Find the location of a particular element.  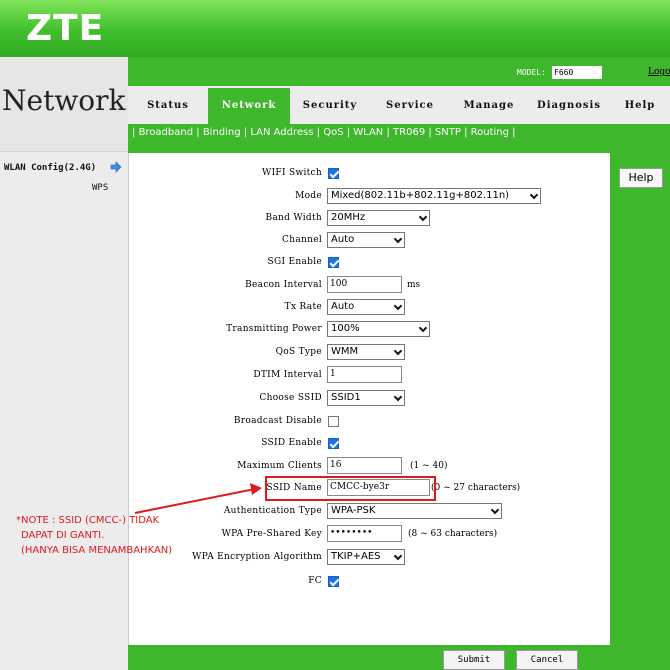

wpa-encryption-select: TKIP+AES is located at coordinates (366, 557).